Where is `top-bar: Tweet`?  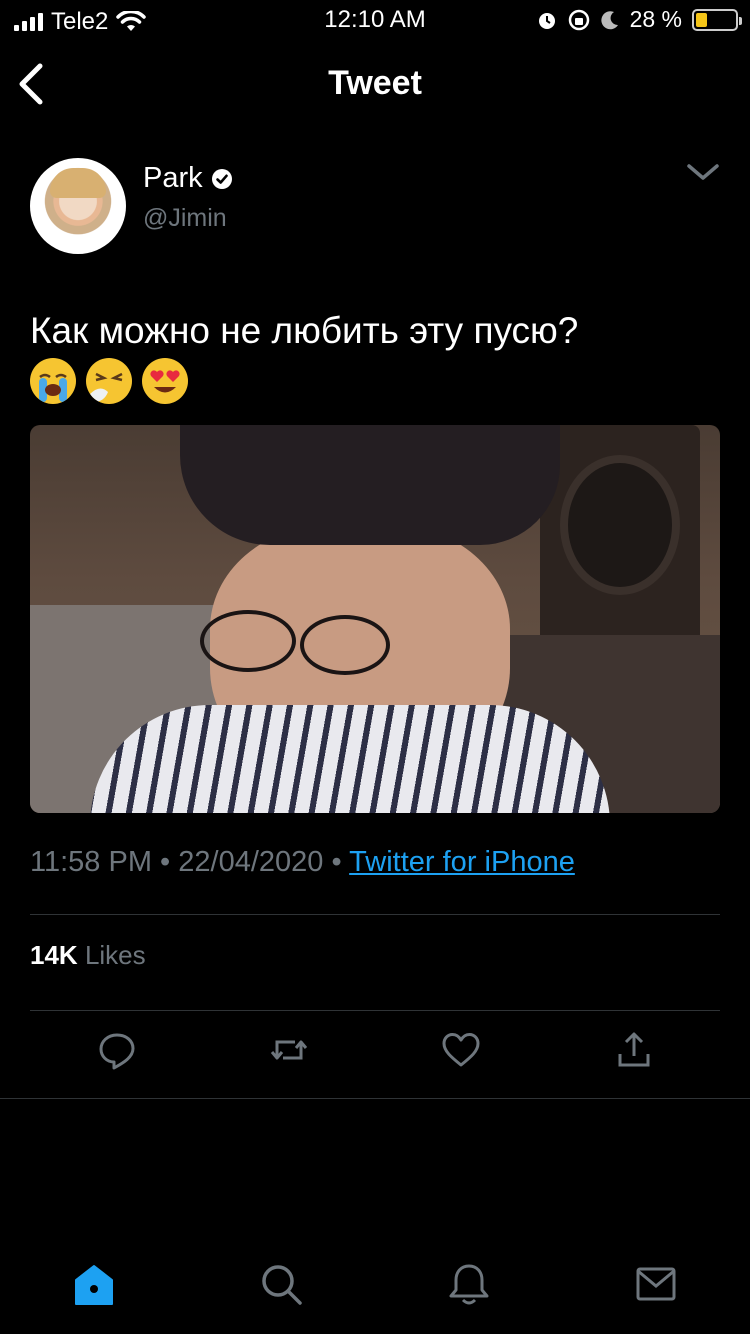 top-bar: Tweet is located at coordinates (375, 84).